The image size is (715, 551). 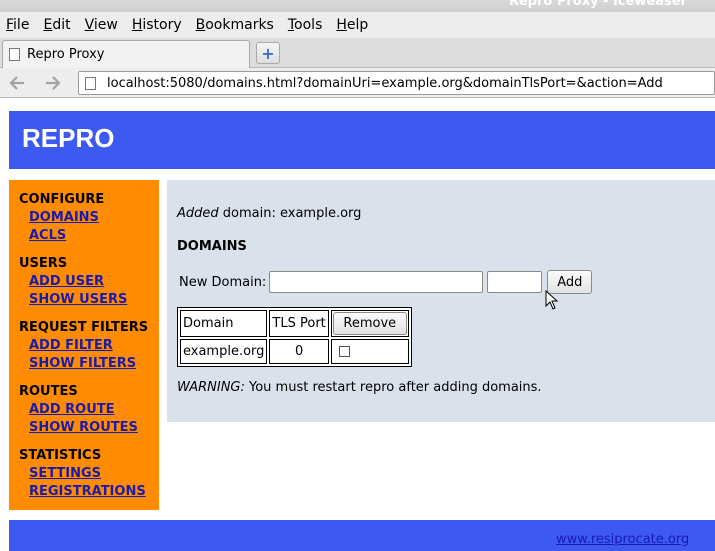 What do you see at coordinates (60, 455) in the screenshot?
I see `sidebar-section-heading: STATISTICS` at bounding box center [60, 455].